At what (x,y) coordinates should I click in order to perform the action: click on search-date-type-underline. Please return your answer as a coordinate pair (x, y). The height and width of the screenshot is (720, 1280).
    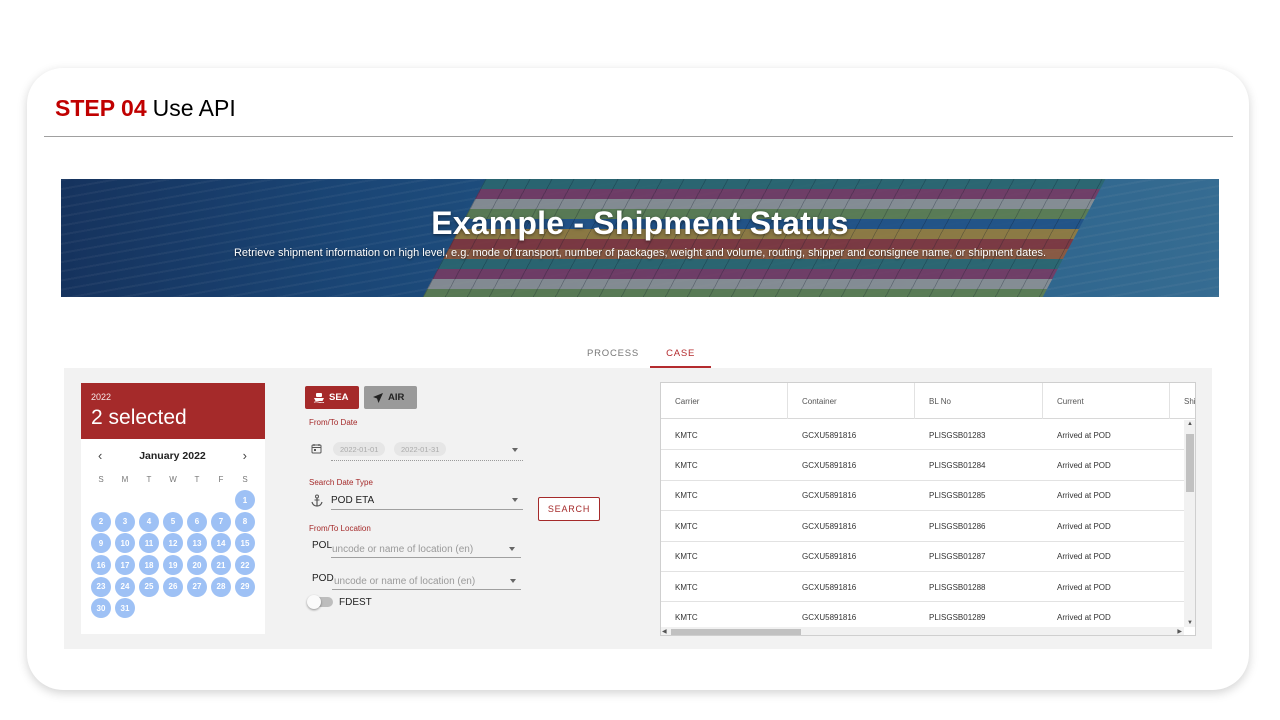
    Looking at the image, I should click on (427, 509).